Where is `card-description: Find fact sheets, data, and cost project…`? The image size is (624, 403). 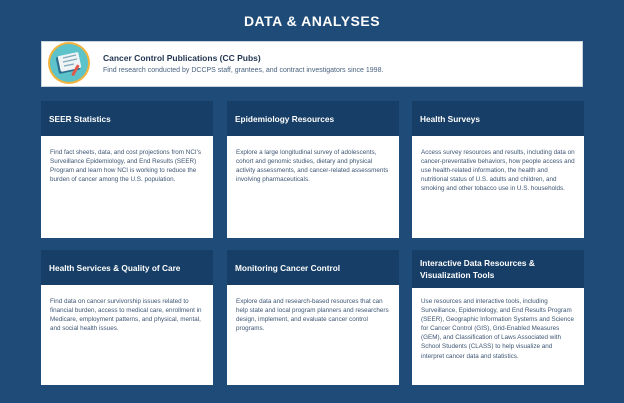
card-description: Find fact sheets, data, and cost project… is located at coordinates (127, 187).